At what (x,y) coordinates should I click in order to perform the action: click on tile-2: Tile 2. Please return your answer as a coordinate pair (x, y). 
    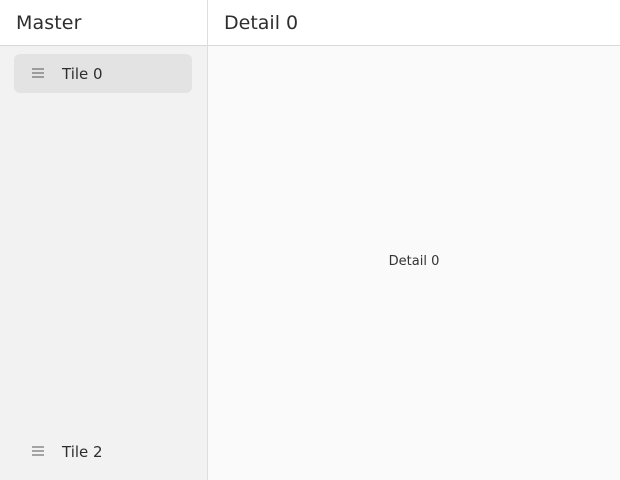
    Looking at the image, I should click on (103, 451).